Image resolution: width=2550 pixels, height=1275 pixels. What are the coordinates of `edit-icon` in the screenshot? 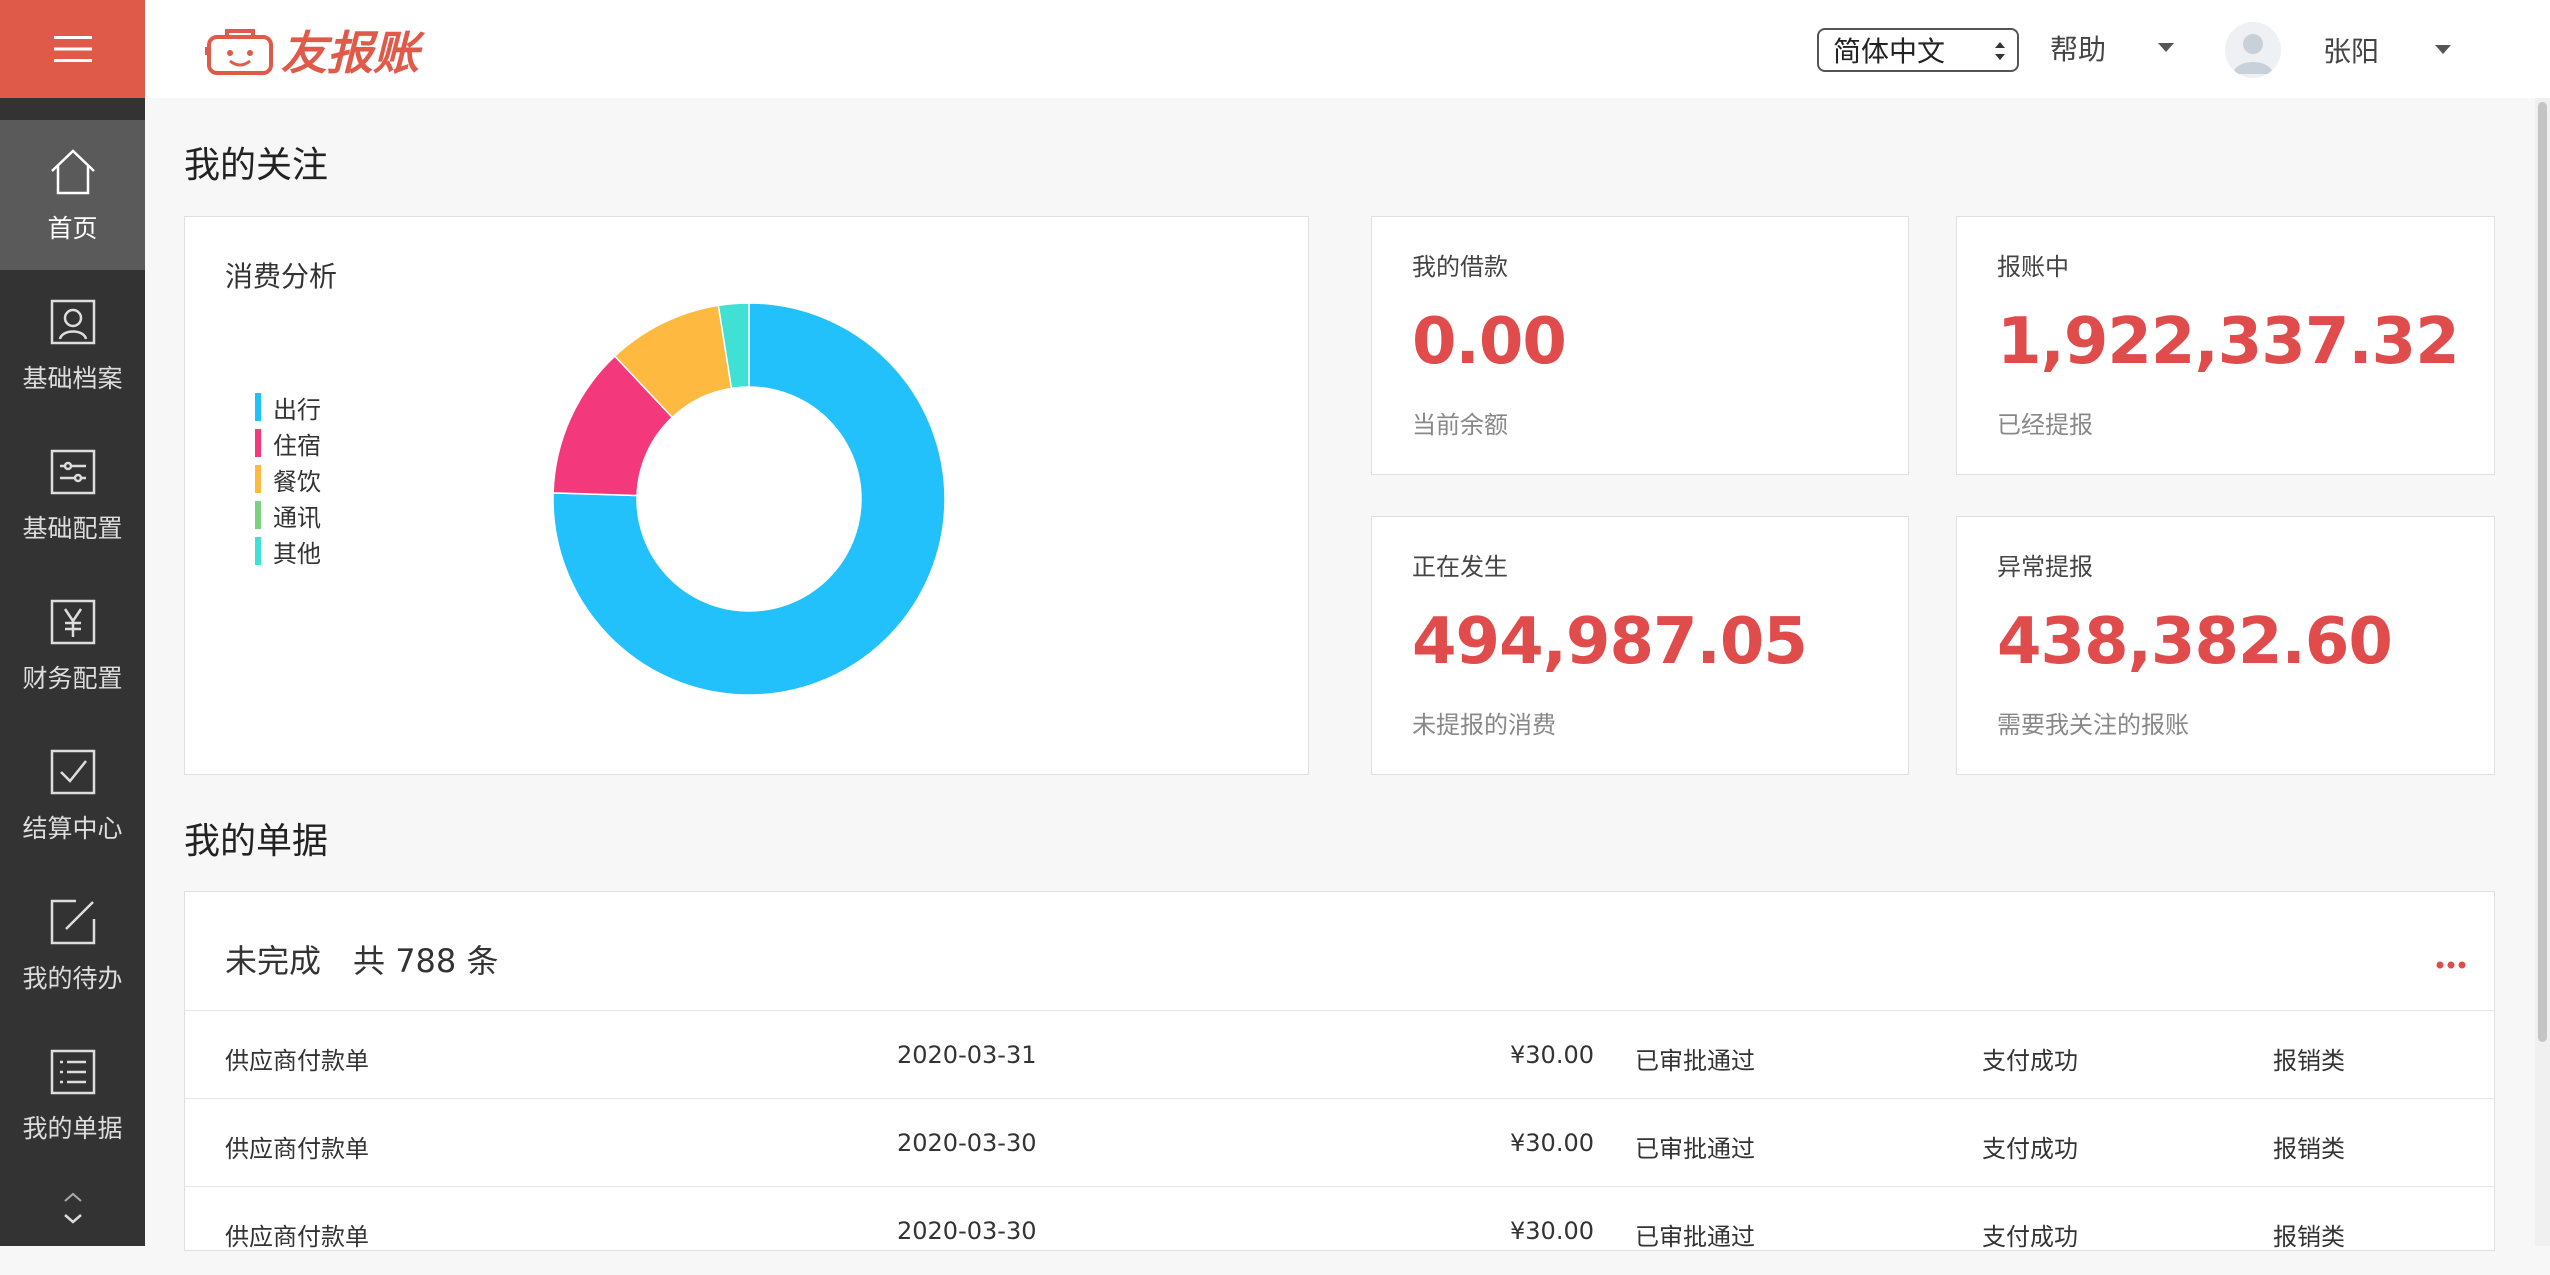 It's located at (72, 922).